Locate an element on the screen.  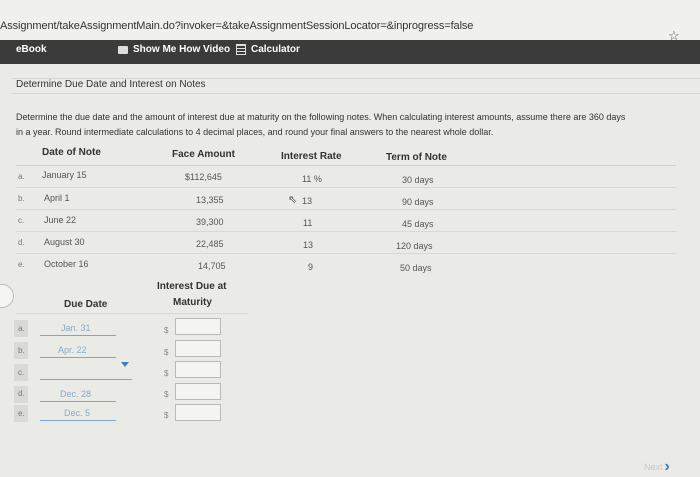
show-me-video-button: Show Me How Video is located at coordinates (174, 49).